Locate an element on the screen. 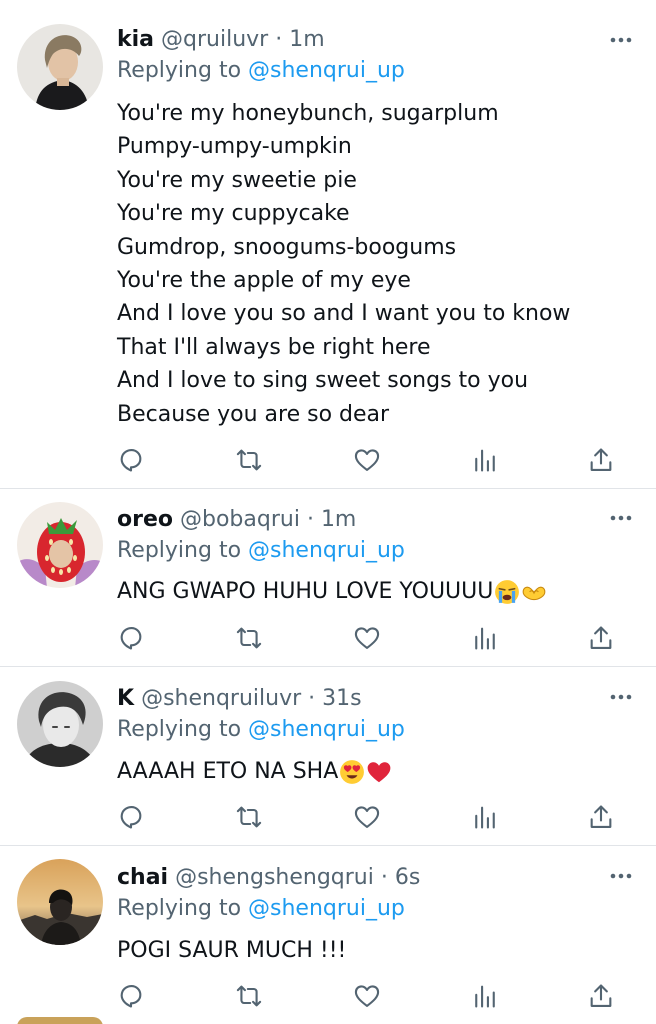 The width and height of the screenshot is (656, 1024). display-name: chai is located at coordinates (142, 877).